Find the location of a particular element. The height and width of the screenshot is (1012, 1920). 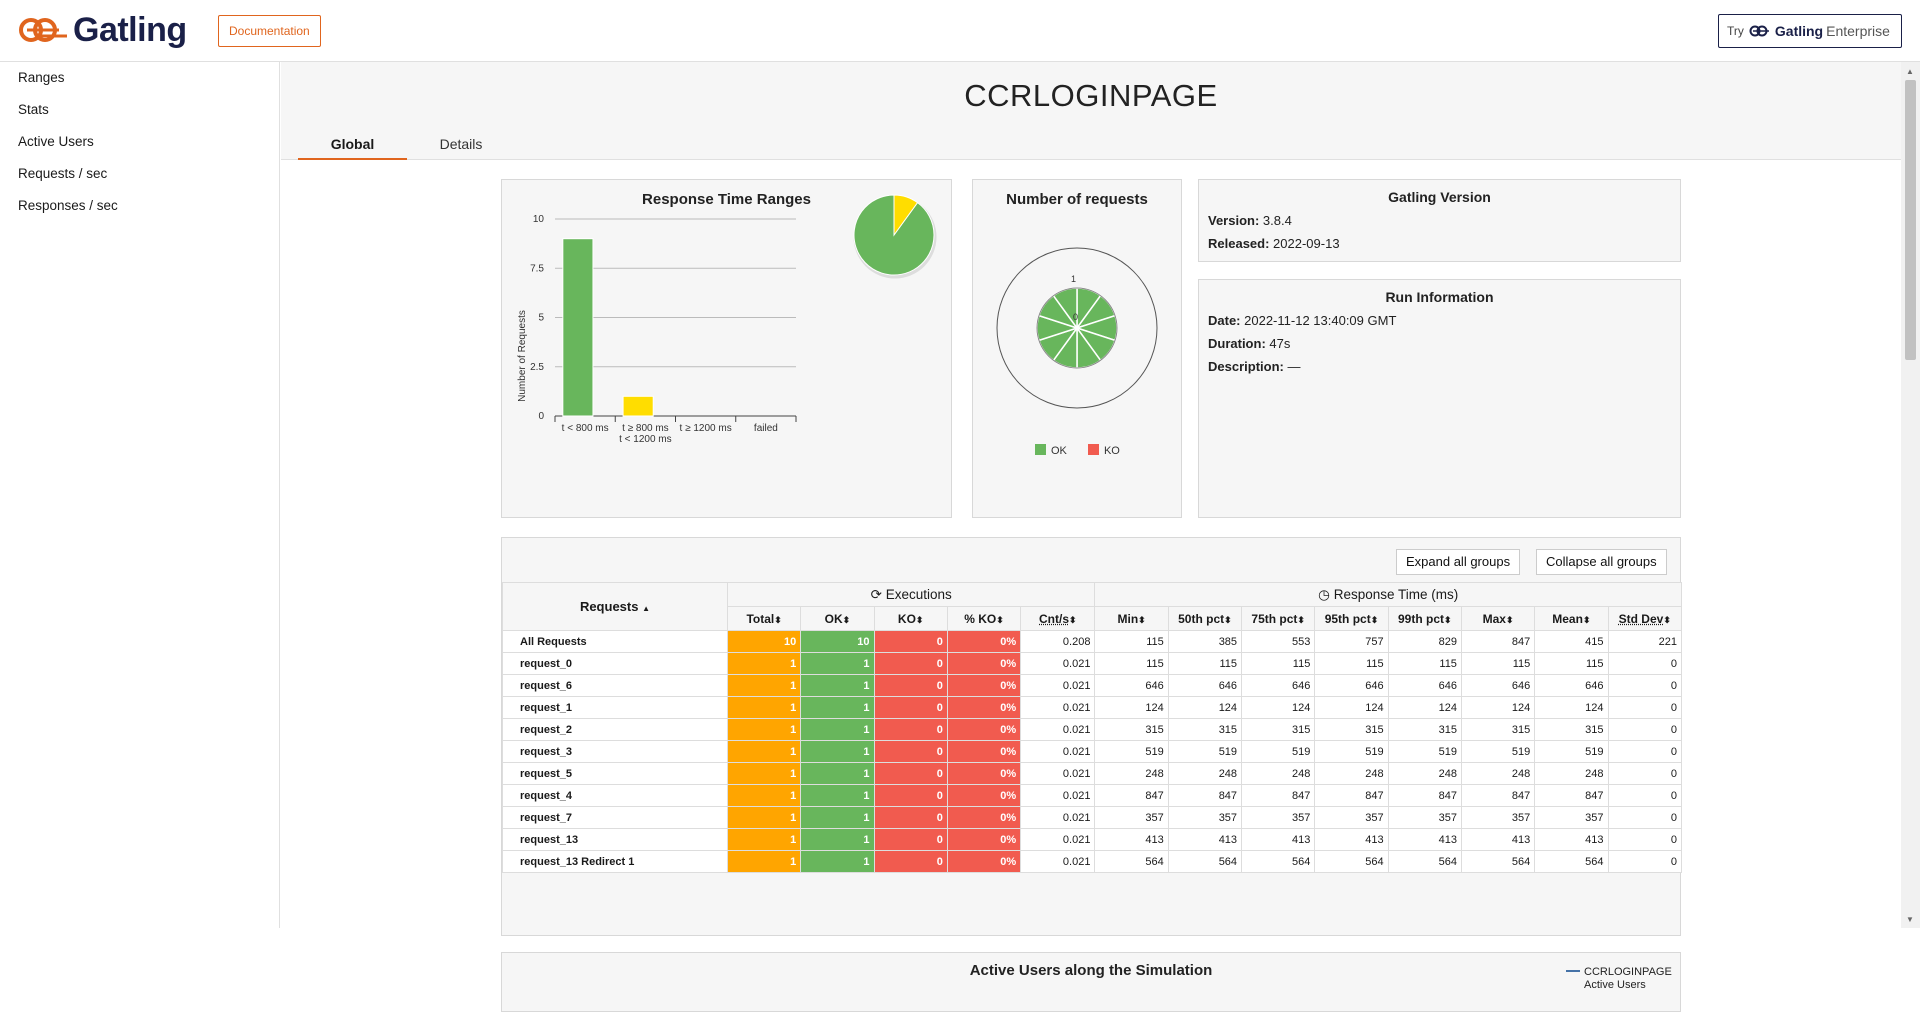

request-name-cell: request_5 is located at coordinates (615, 773).